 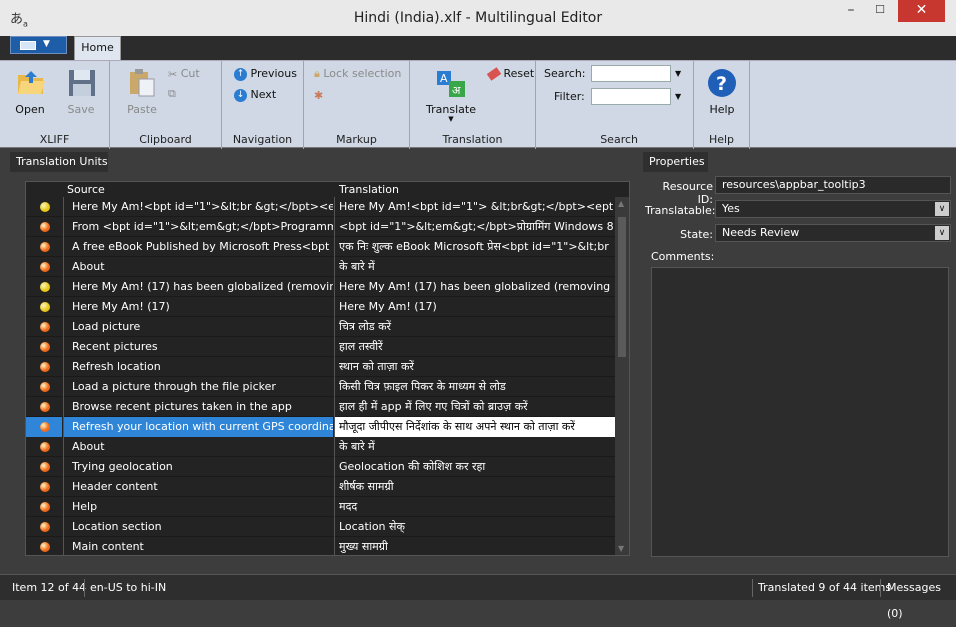 What do you see at coordinates (474, 327) in the screenshot?
I see `translation-cell: चित्र लोड करें` at bounding box center [474, 327].